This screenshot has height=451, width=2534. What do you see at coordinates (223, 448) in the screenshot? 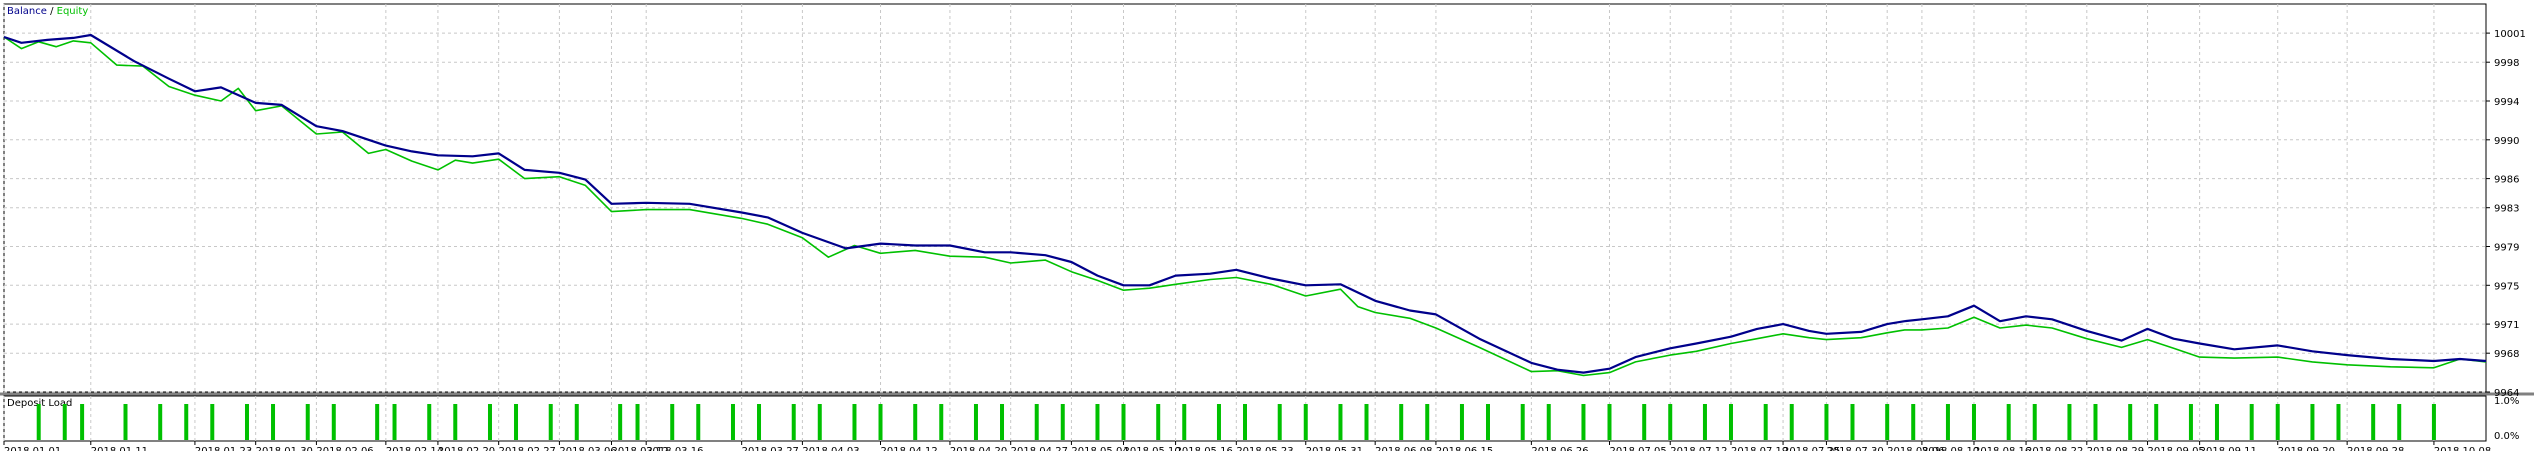
I see `x-tick-label: 2018.01.23` at bounding box center [223, 448].